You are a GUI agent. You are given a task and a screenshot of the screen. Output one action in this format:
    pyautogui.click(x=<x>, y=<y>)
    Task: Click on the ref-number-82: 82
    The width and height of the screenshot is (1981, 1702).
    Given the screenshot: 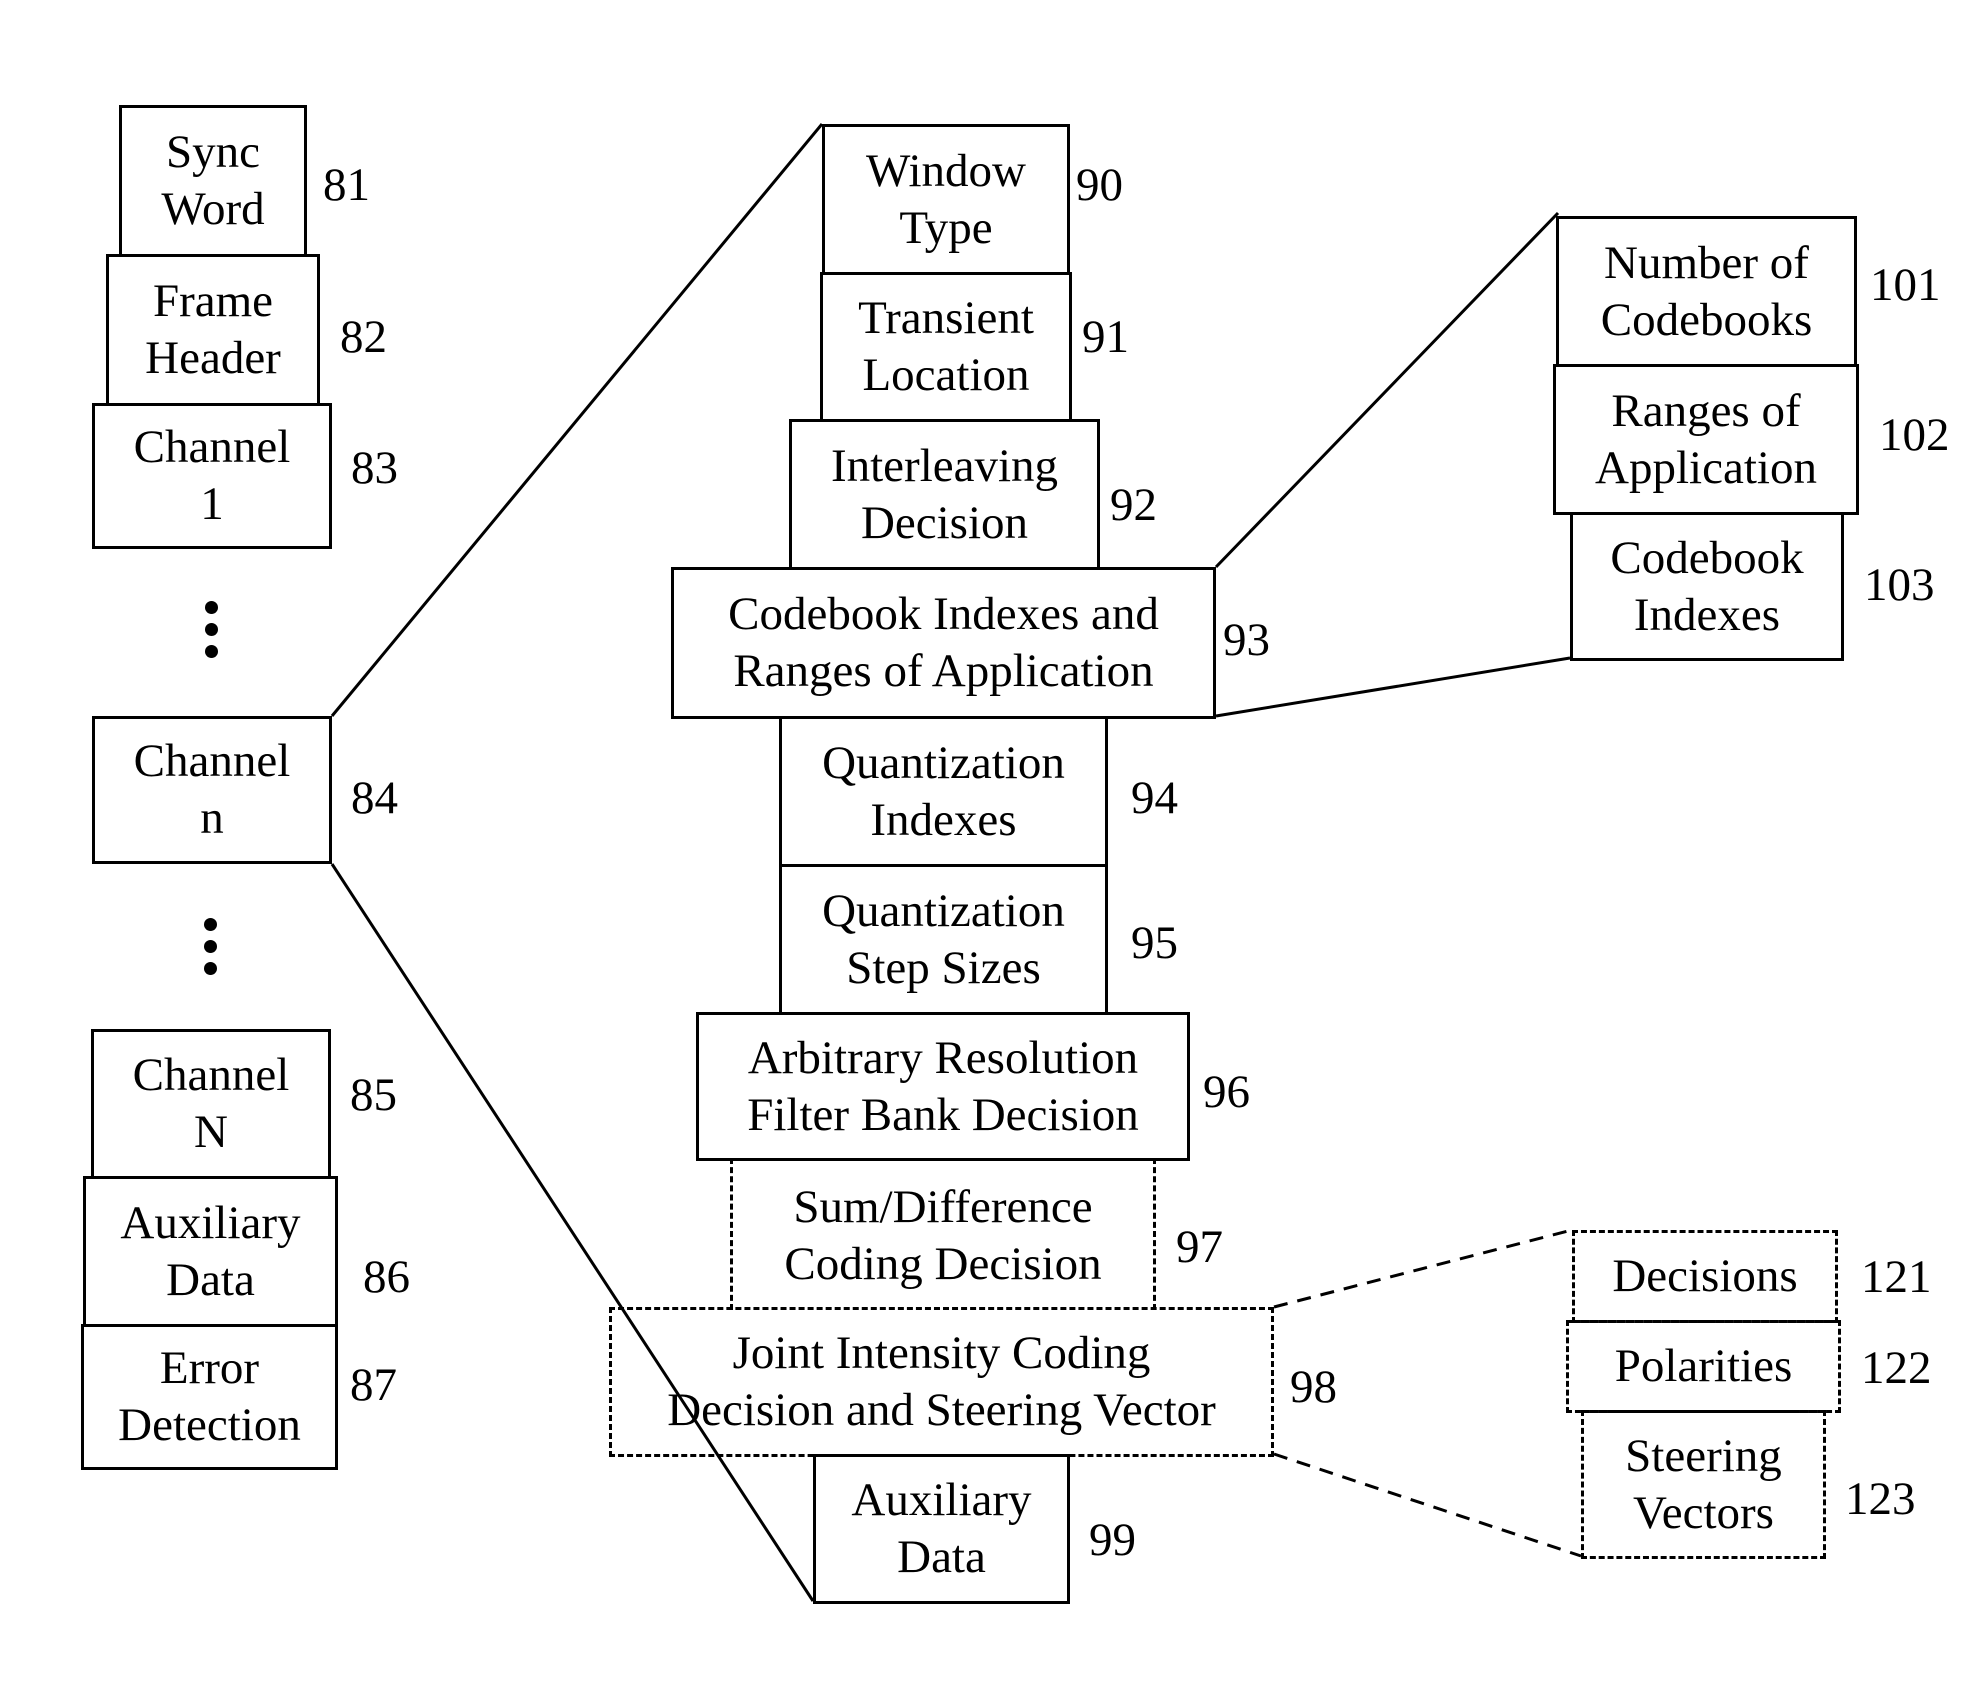 What is the action you would take?
    pyautogui.click(x=363, y=337)
    